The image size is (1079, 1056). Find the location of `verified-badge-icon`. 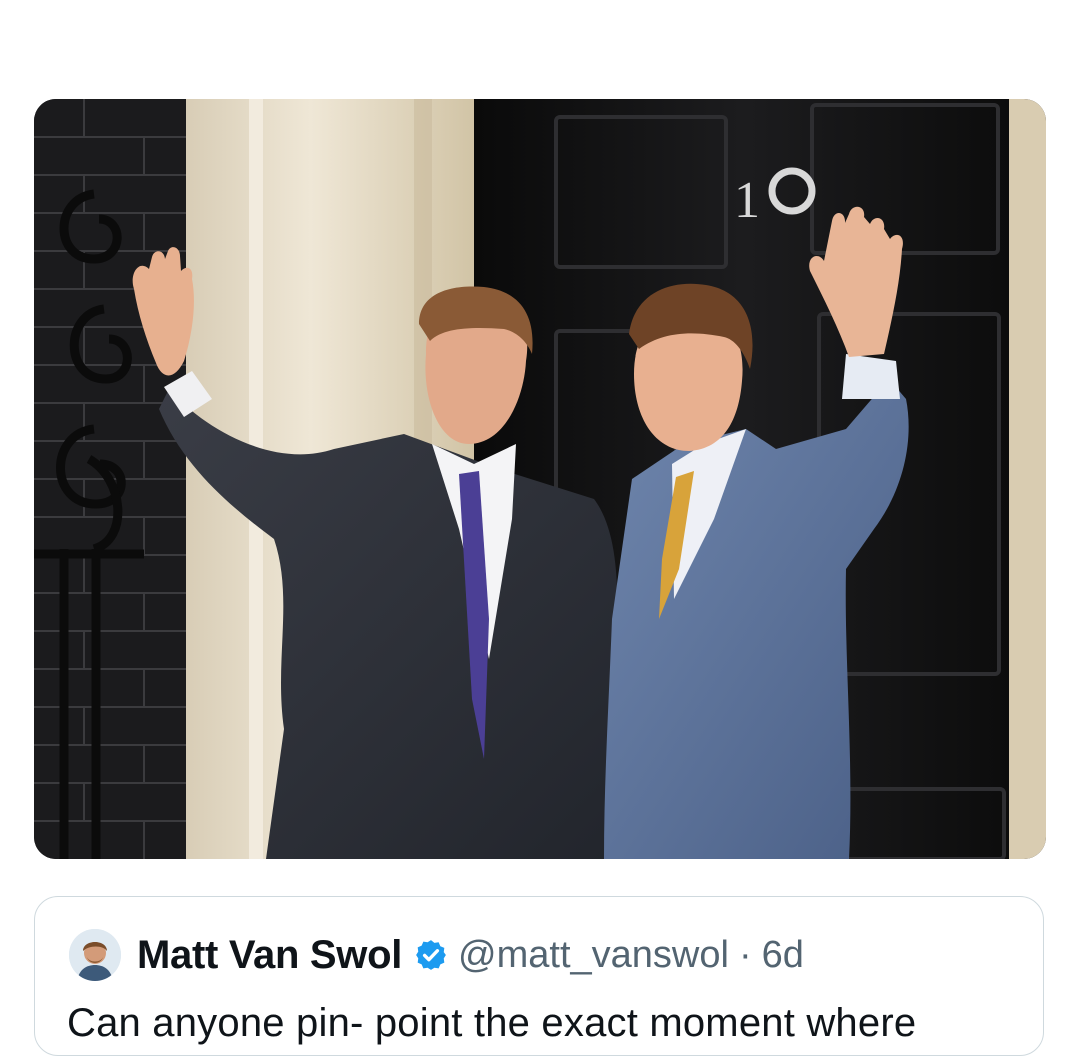

verified-badge-icon is located at coordinates (431, 955).